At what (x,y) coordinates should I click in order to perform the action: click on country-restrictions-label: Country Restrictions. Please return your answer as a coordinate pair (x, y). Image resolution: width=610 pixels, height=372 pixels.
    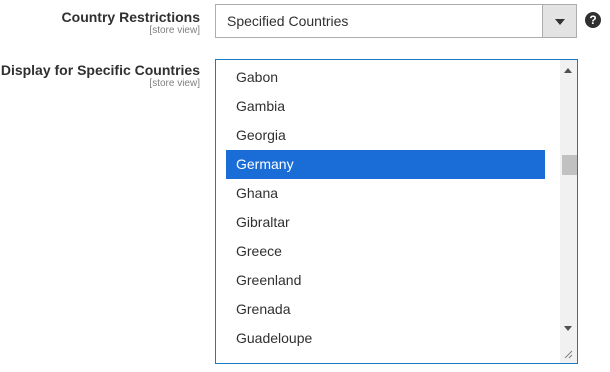
    Looking at the image, I should click on (130, 17).